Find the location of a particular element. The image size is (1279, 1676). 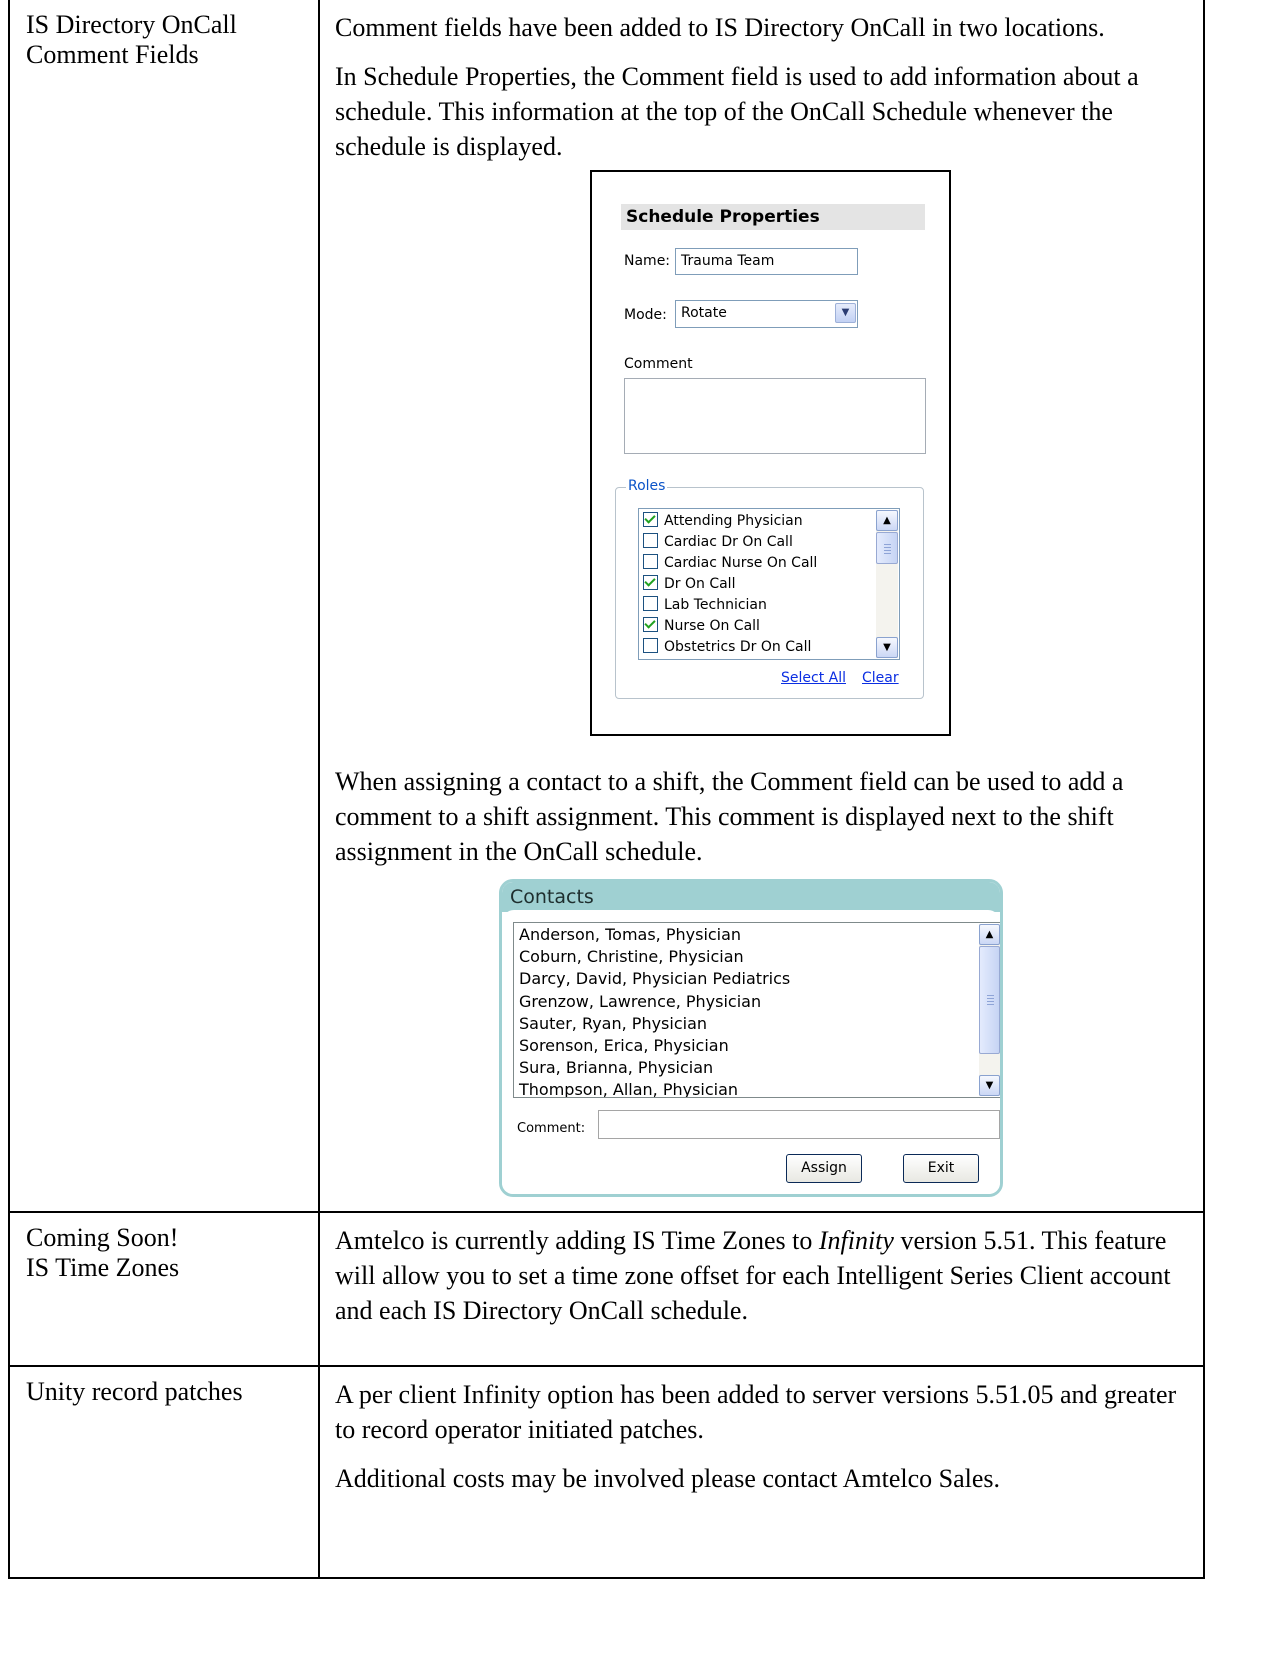

contacts-title: Contacts is located at coordinates (552, 897).